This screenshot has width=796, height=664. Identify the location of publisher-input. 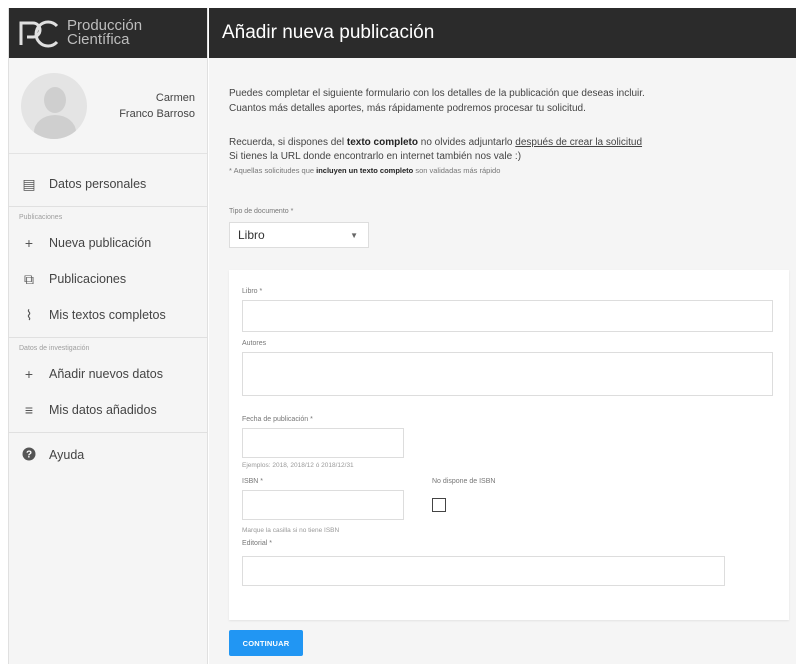
(483, 571).